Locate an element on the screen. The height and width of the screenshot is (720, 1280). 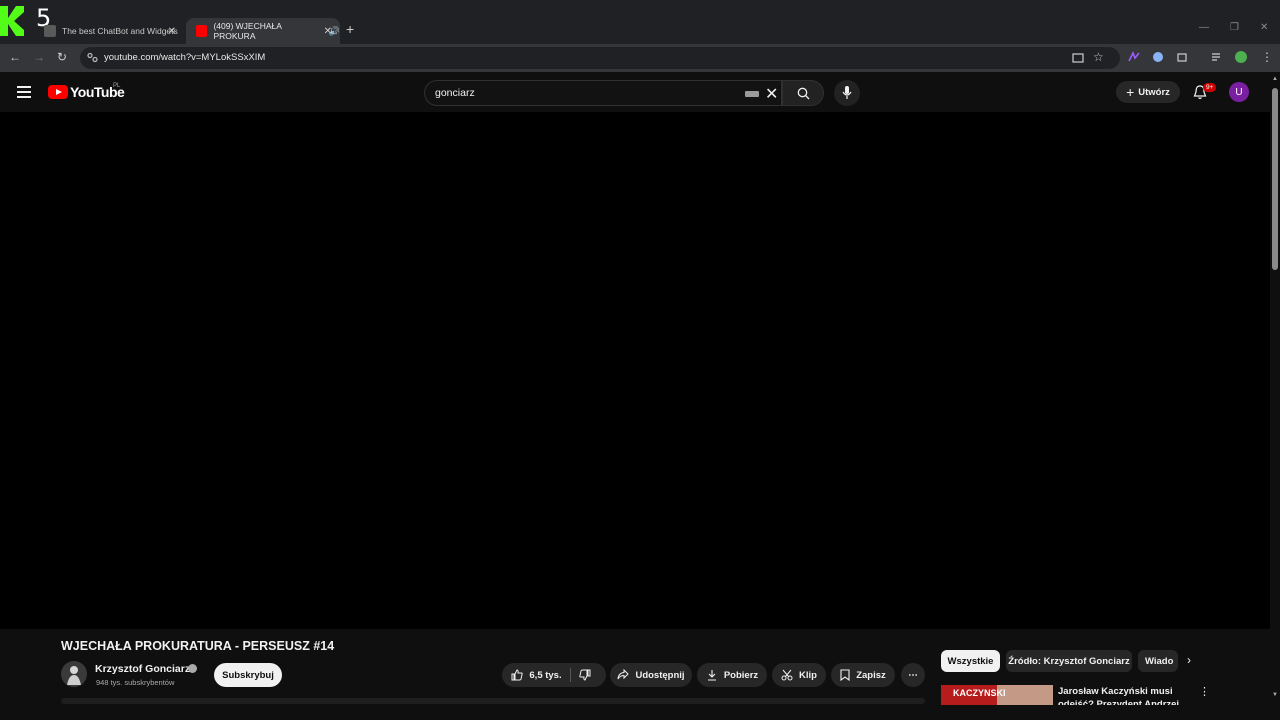
bookmark-icon is located at coordinates (845, 675).